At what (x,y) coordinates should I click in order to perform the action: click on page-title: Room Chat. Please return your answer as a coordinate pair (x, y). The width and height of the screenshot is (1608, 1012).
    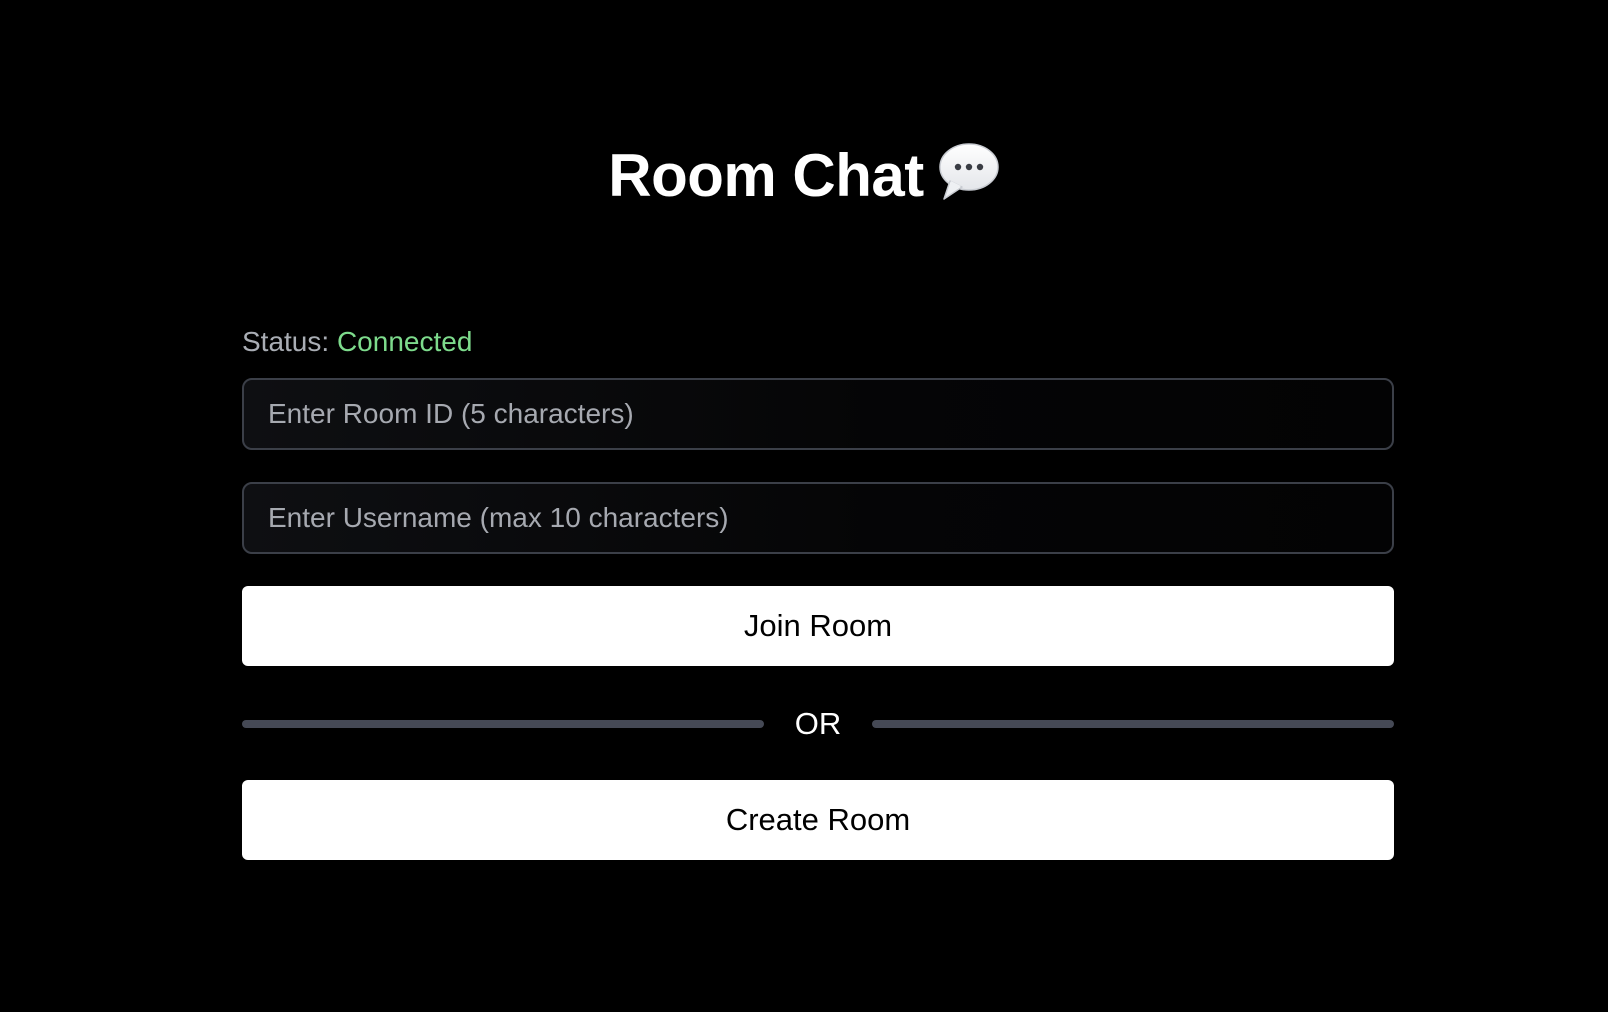
    Looking at the image, I should click on (766, 175).